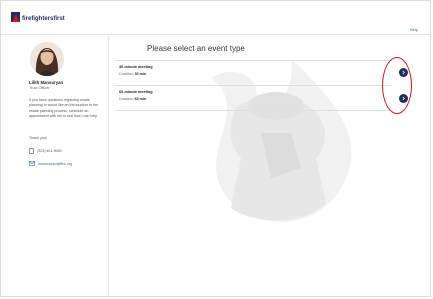 The width and height of the screenshot is (433, 299). What do you see at coordinates (397, 85) in the screenshot?
I see `annotation-circle` at bounding box center [397, 85].